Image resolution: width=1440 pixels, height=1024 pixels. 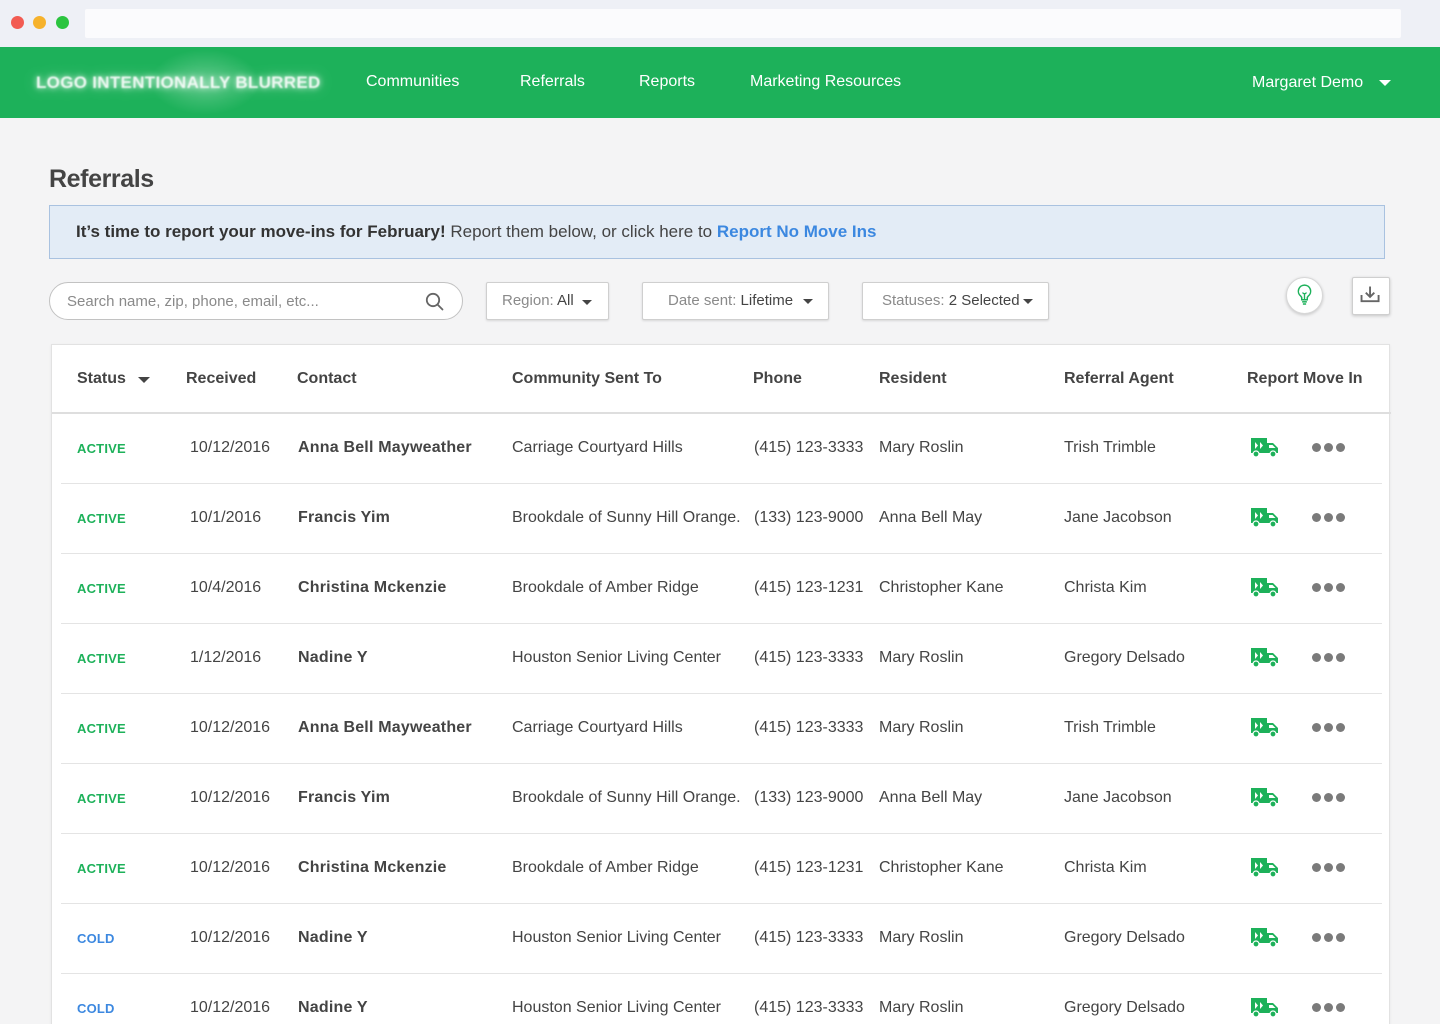 I want to click on search-input, so click(x=237, y=301).